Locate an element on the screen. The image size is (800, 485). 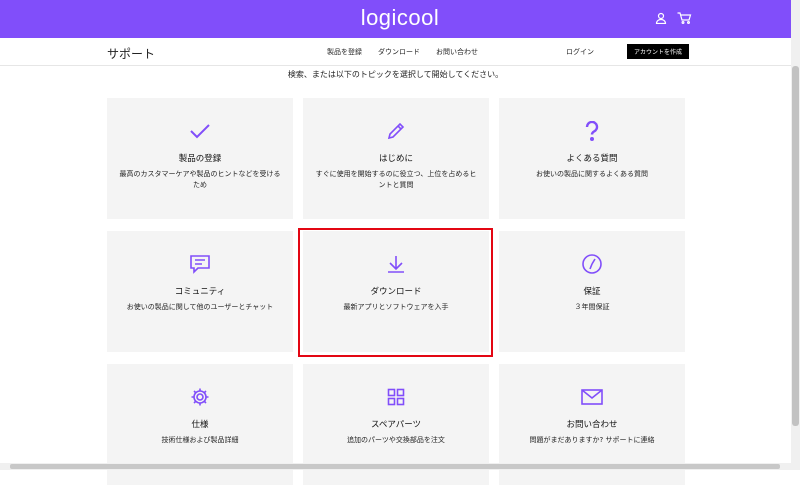
selection-highlight is located at coordinates (395, 292).